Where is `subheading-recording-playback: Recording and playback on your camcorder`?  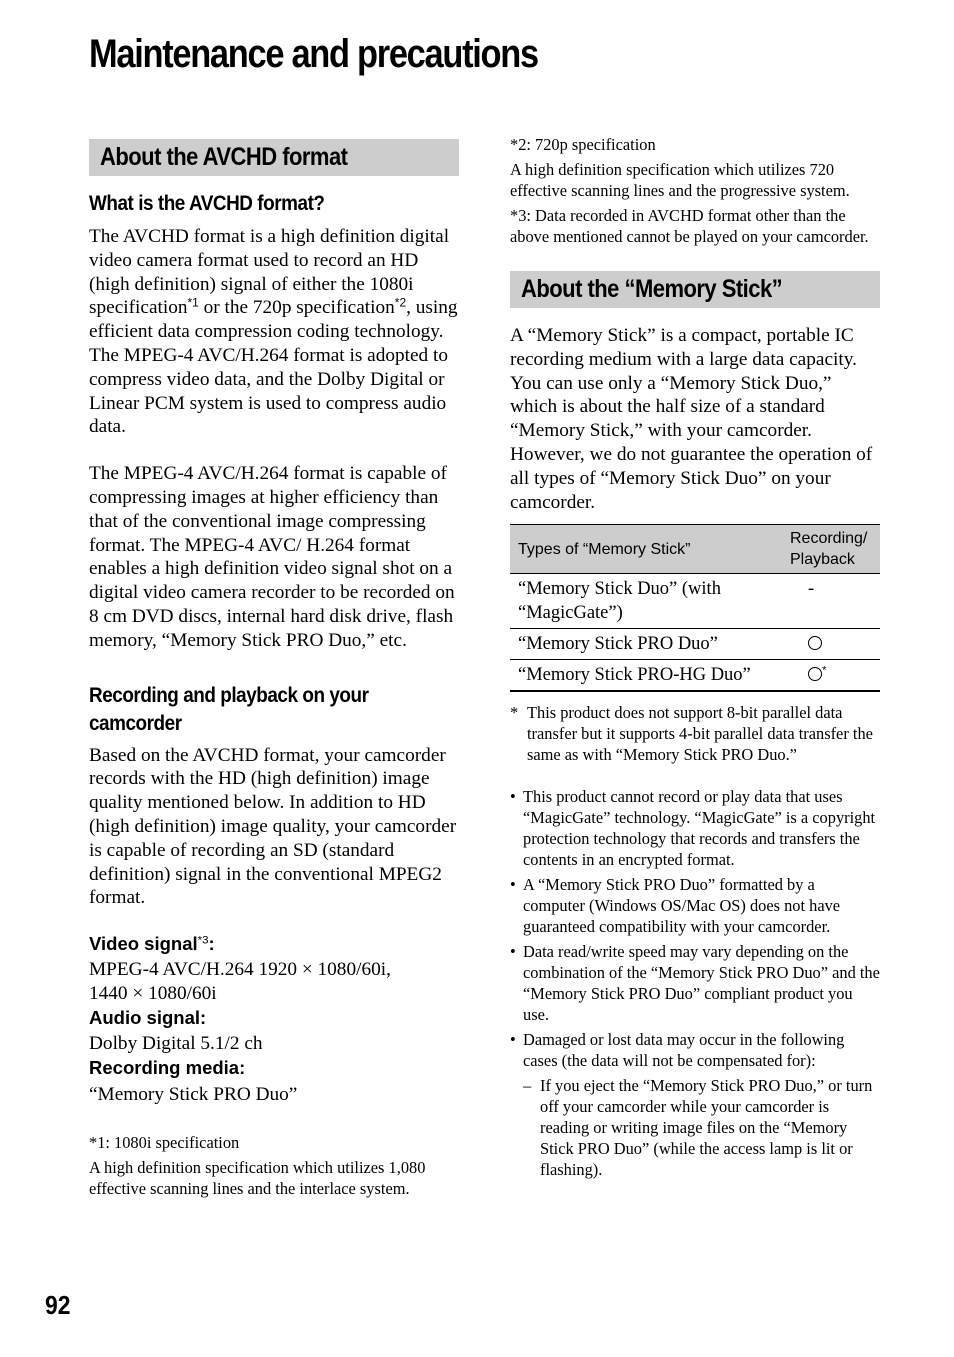
subheading-recording-playback: Recording and playback on your camcorder is located at coordinates (229, 709).